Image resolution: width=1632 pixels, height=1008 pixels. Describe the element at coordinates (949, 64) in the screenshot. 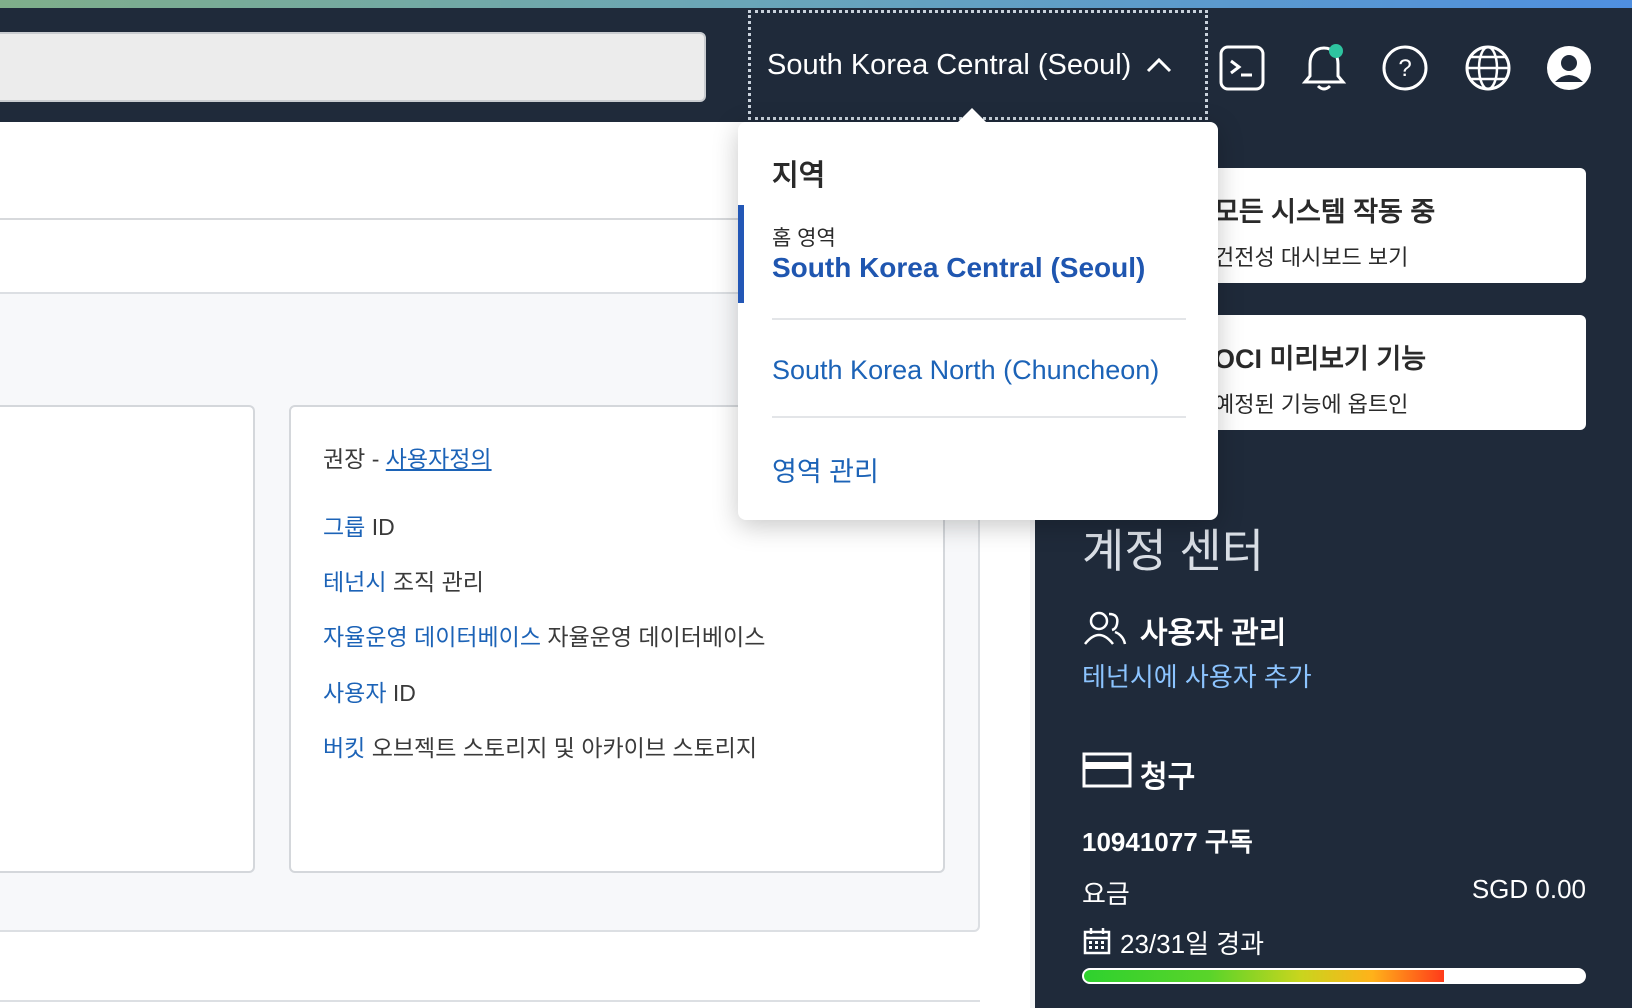

I see `region-selector-label: South Korea Central (Seoul)` at that location.